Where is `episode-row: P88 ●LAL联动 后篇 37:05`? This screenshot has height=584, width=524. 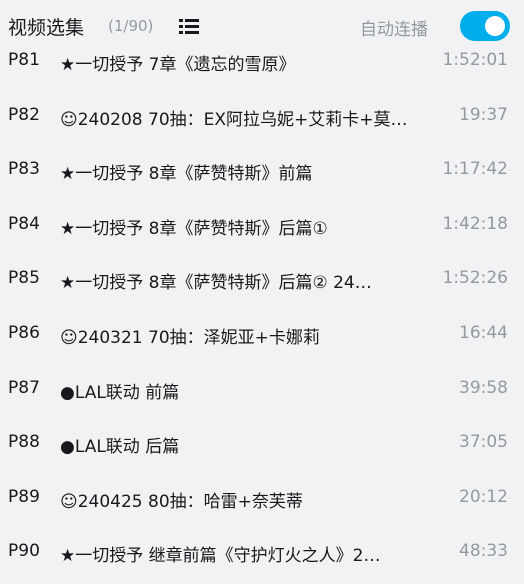
episode-row: P88 ●LAL联动 后篇 37:05 is located at coordinates (262, 447).